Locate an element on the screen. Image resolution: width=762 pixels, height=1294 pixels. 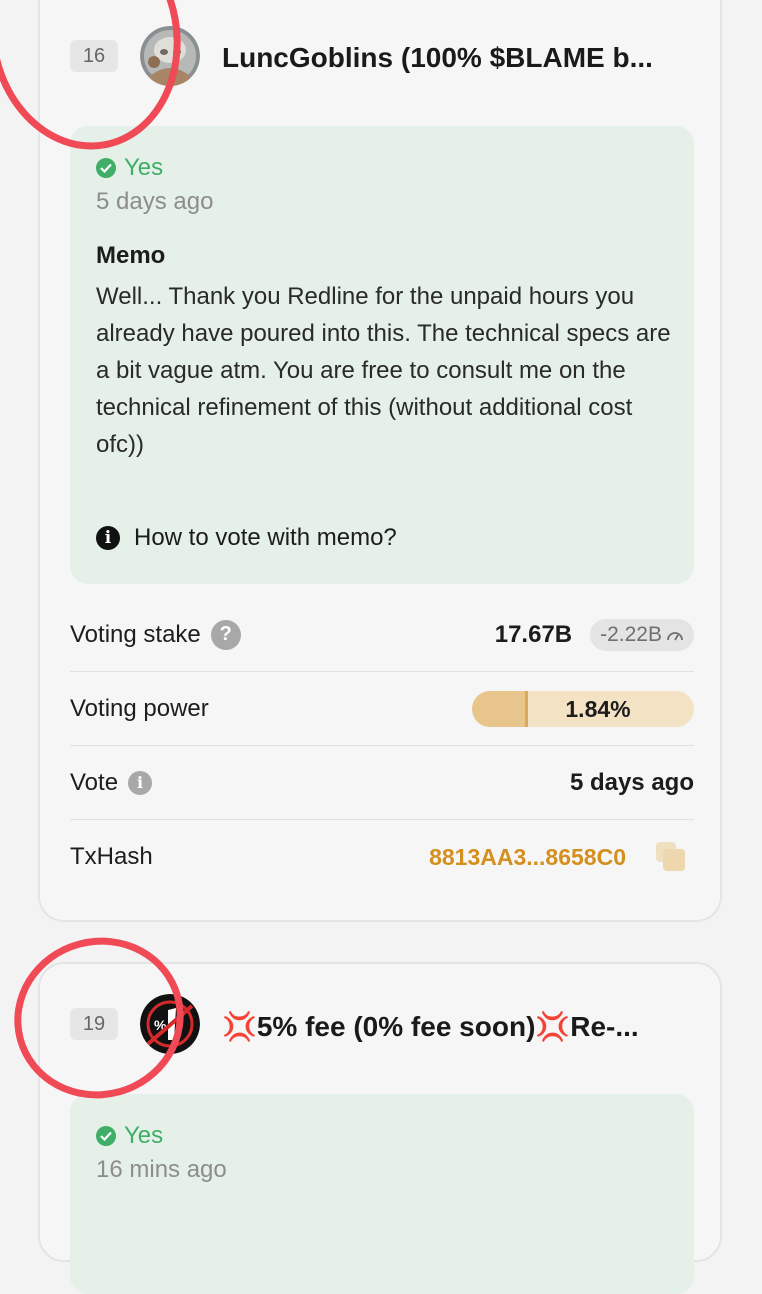
vote-row: Vote i 5 days ago is located at coordinates (382, 783).